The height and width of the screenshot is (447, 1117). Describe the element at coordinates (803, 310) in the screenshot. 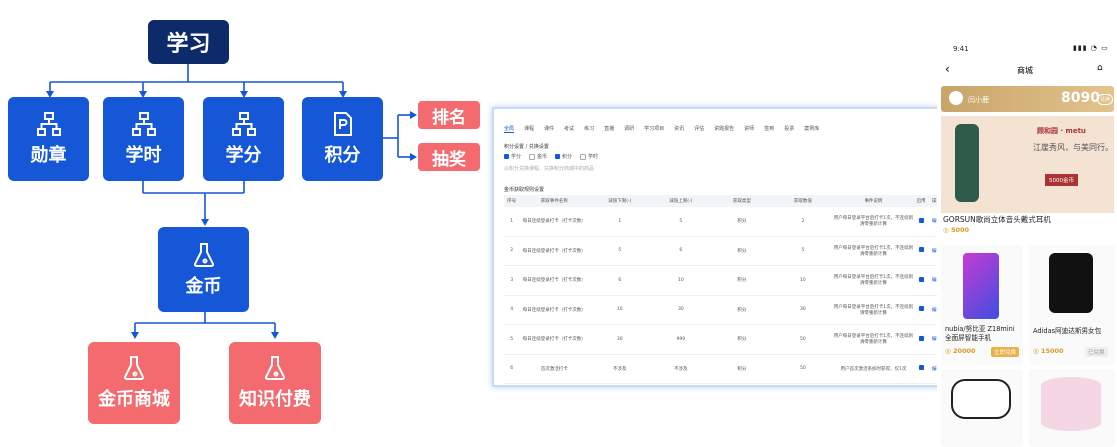

I see `cell-val: 30` at that location.